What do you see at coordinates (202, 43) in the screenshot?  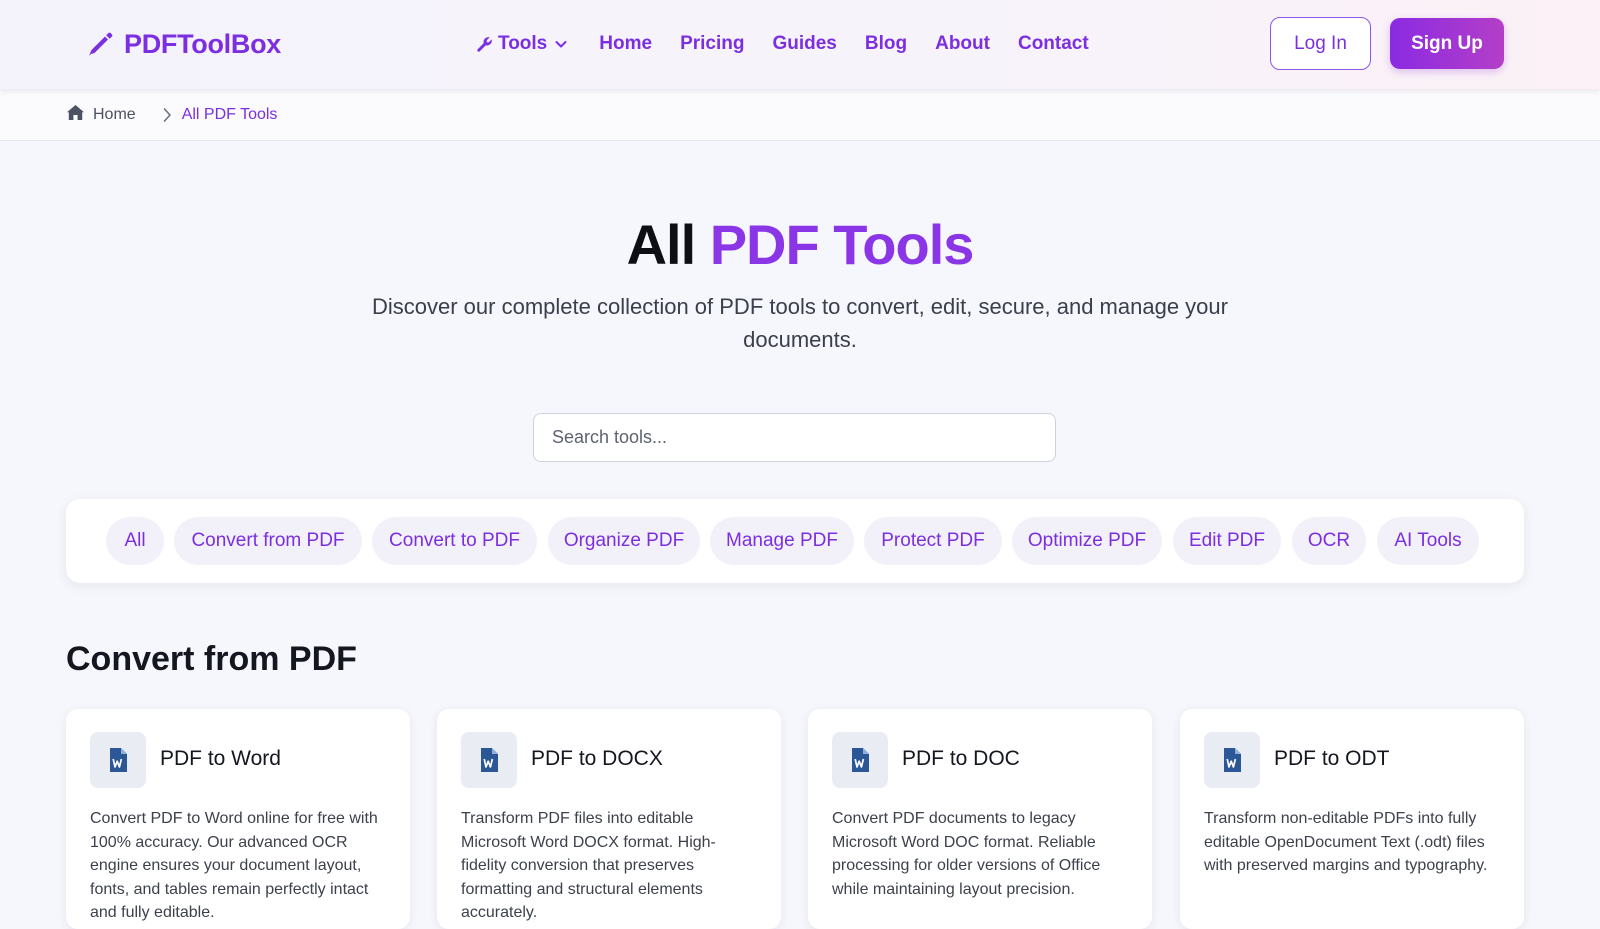 I see `brand-name: PDFToolBox` at bounding box center [202, 43].